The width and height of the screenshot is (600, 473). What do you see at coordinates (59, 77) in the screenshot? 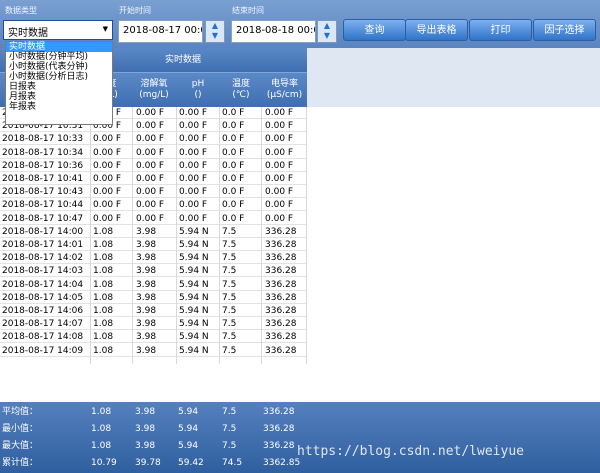
I see `dropdown-option: 小时数据(分析日志)` at bounding box center [59, 77].